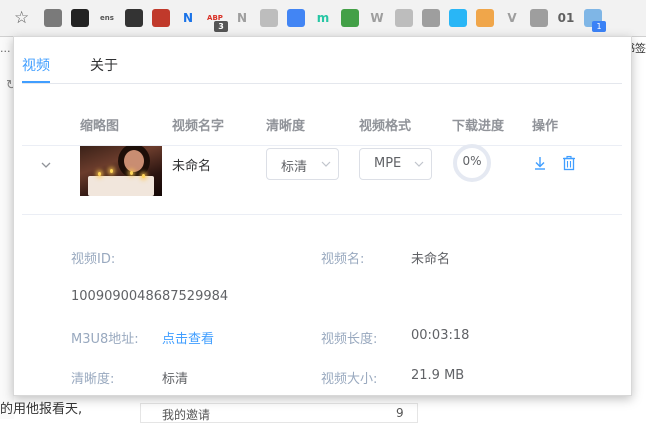 The height and width of the screenshot is (423, 646). Describe the element at coordinates (296, 18) in the screenshot. I see `ext-google-icon` at that location.